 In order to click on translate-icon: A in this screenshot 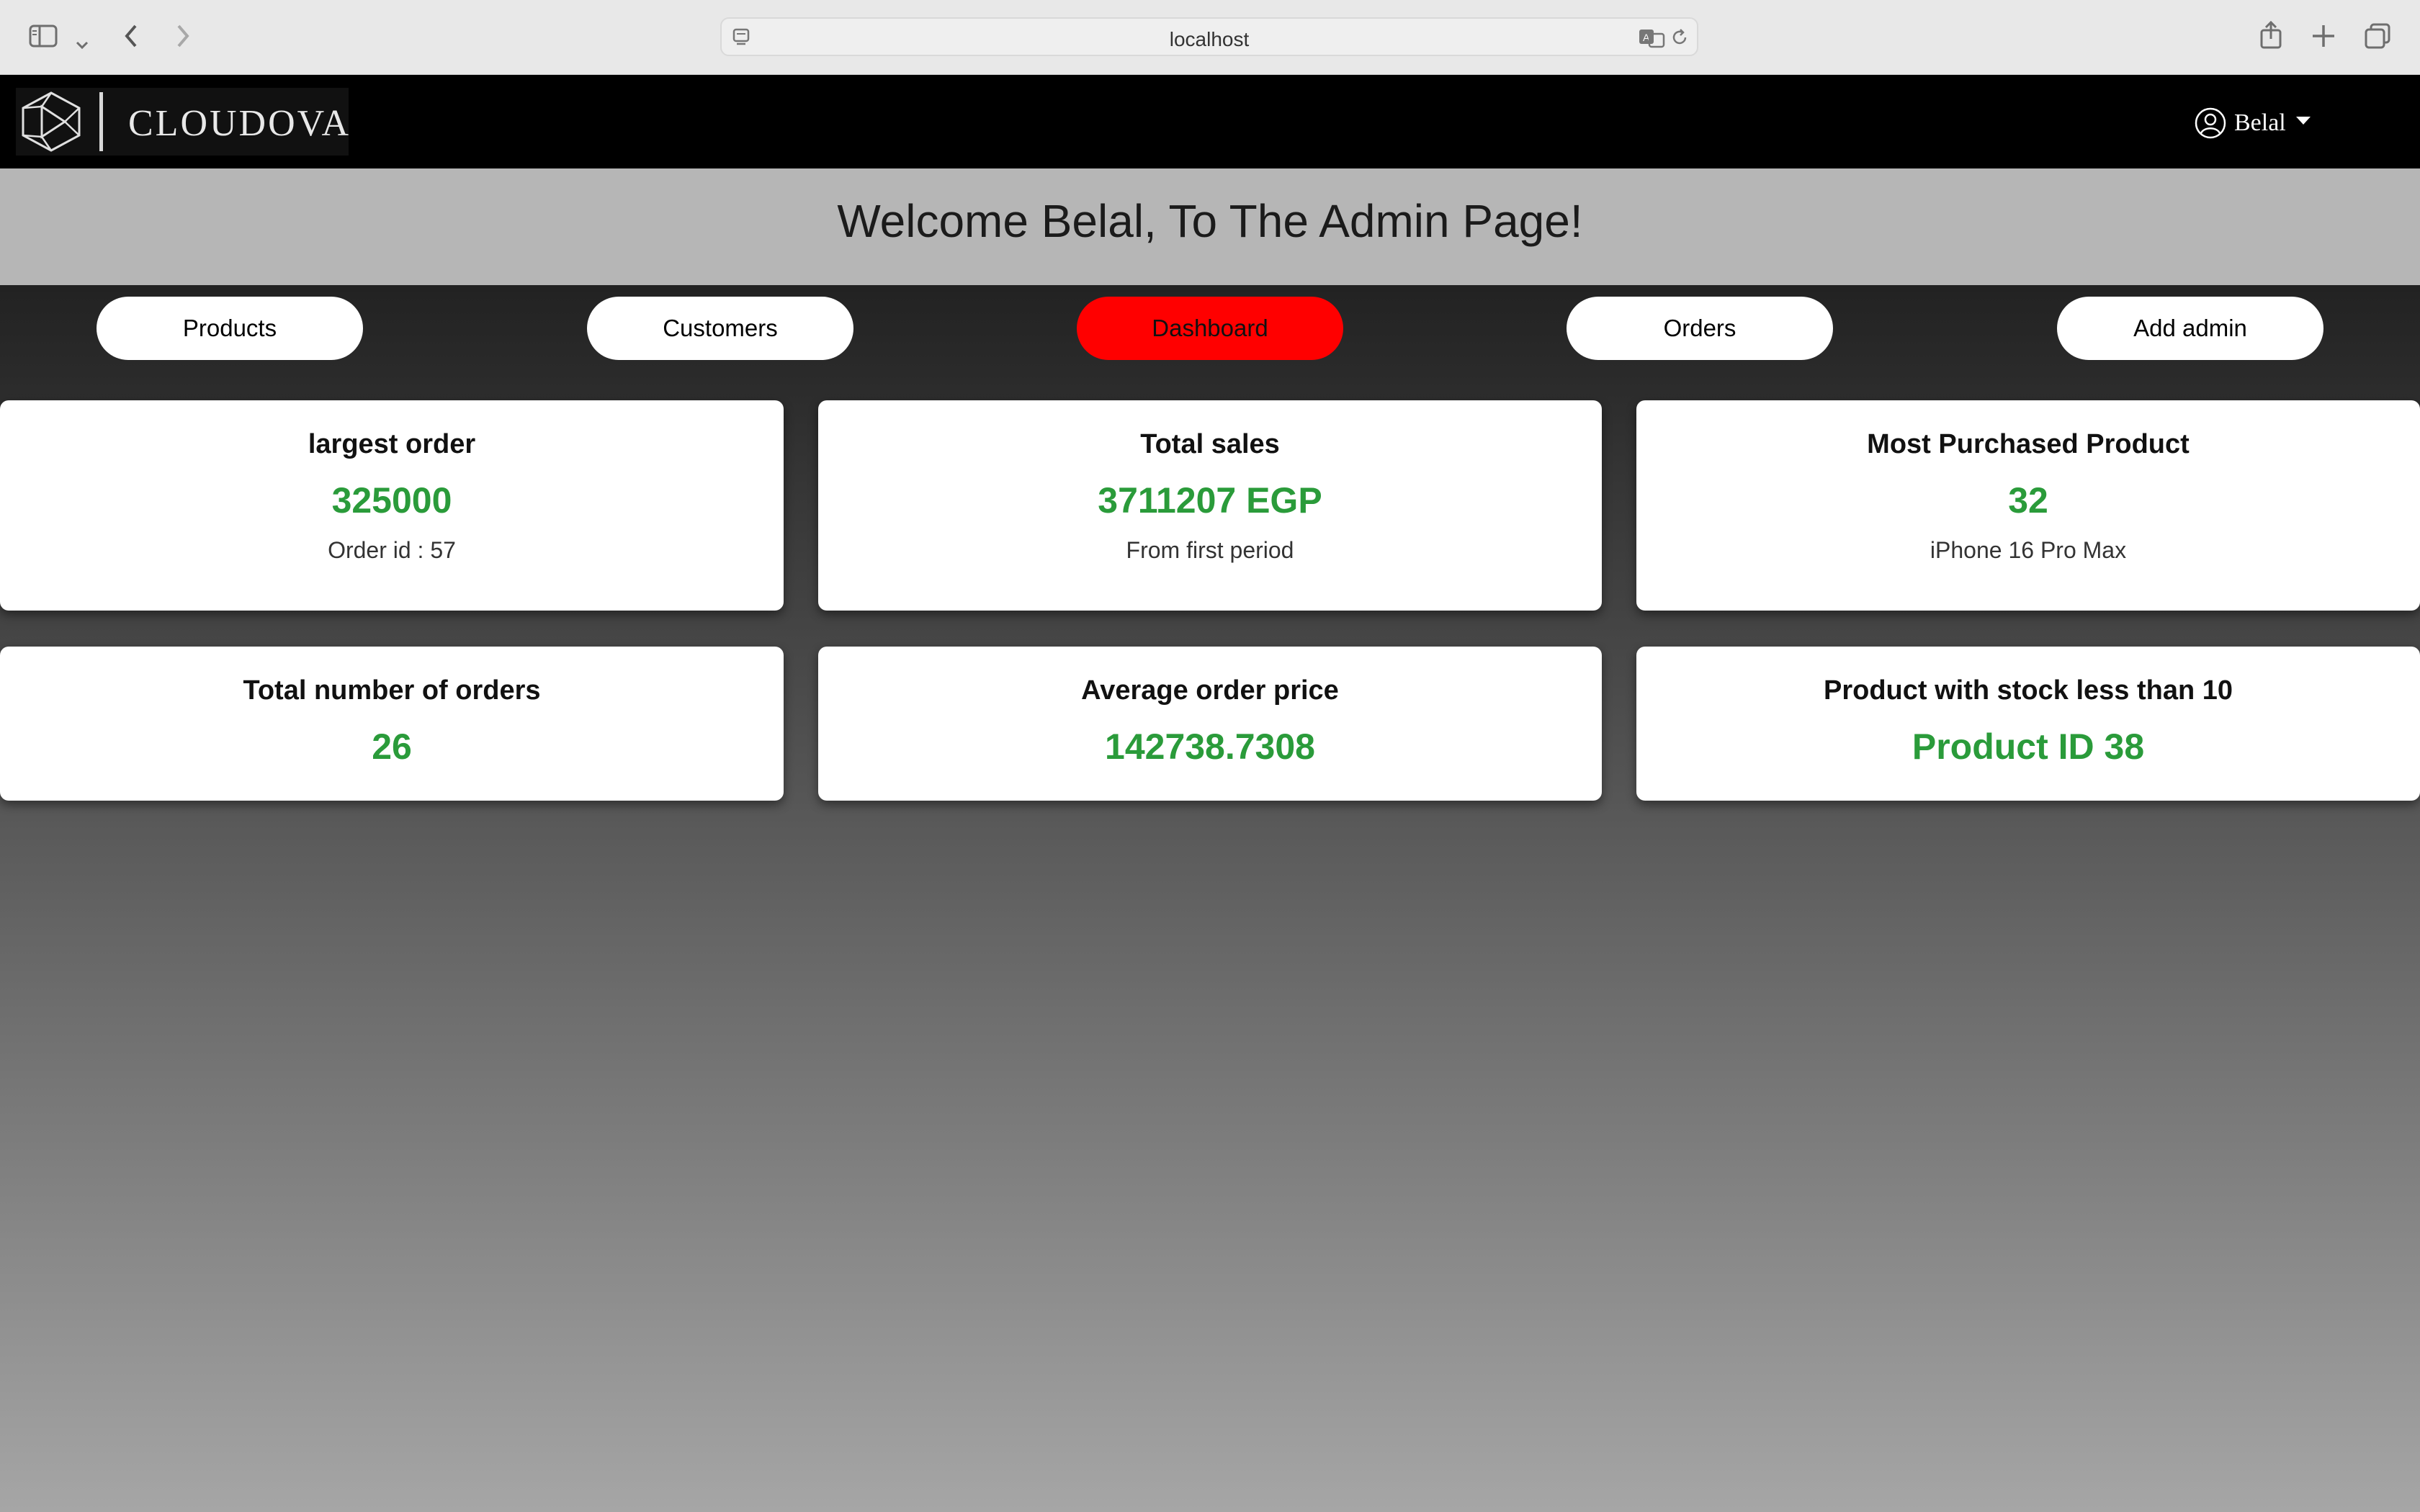, I will do `click(1651, 40)`.